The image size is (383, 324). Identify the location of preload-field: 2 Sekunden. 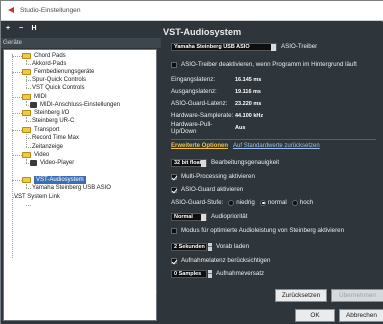
(189, 246).